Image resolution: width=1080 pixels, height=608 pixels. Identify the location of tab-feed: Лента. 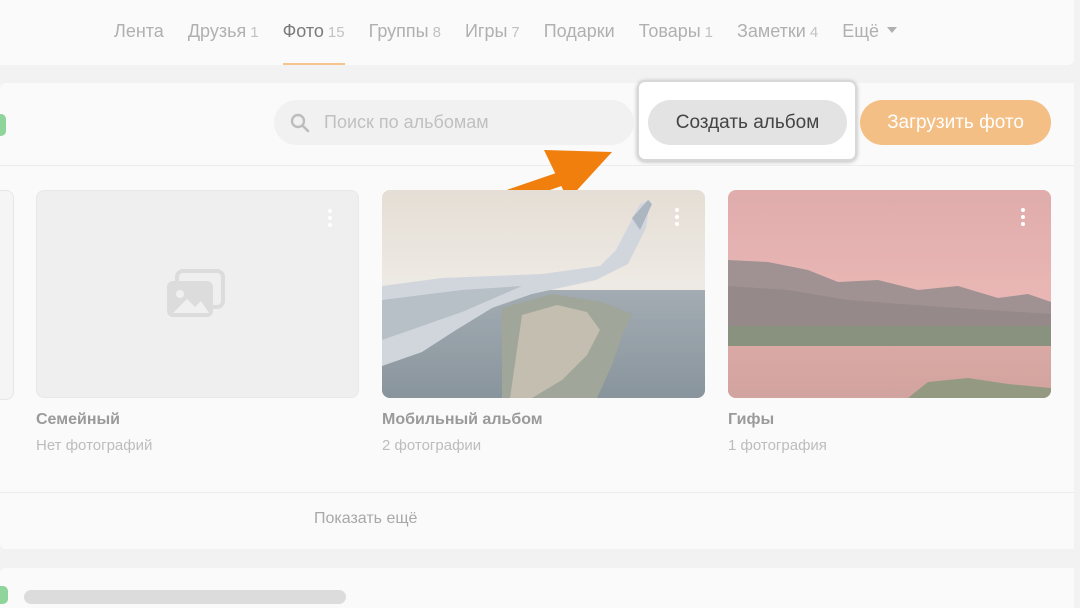
(139, 32).